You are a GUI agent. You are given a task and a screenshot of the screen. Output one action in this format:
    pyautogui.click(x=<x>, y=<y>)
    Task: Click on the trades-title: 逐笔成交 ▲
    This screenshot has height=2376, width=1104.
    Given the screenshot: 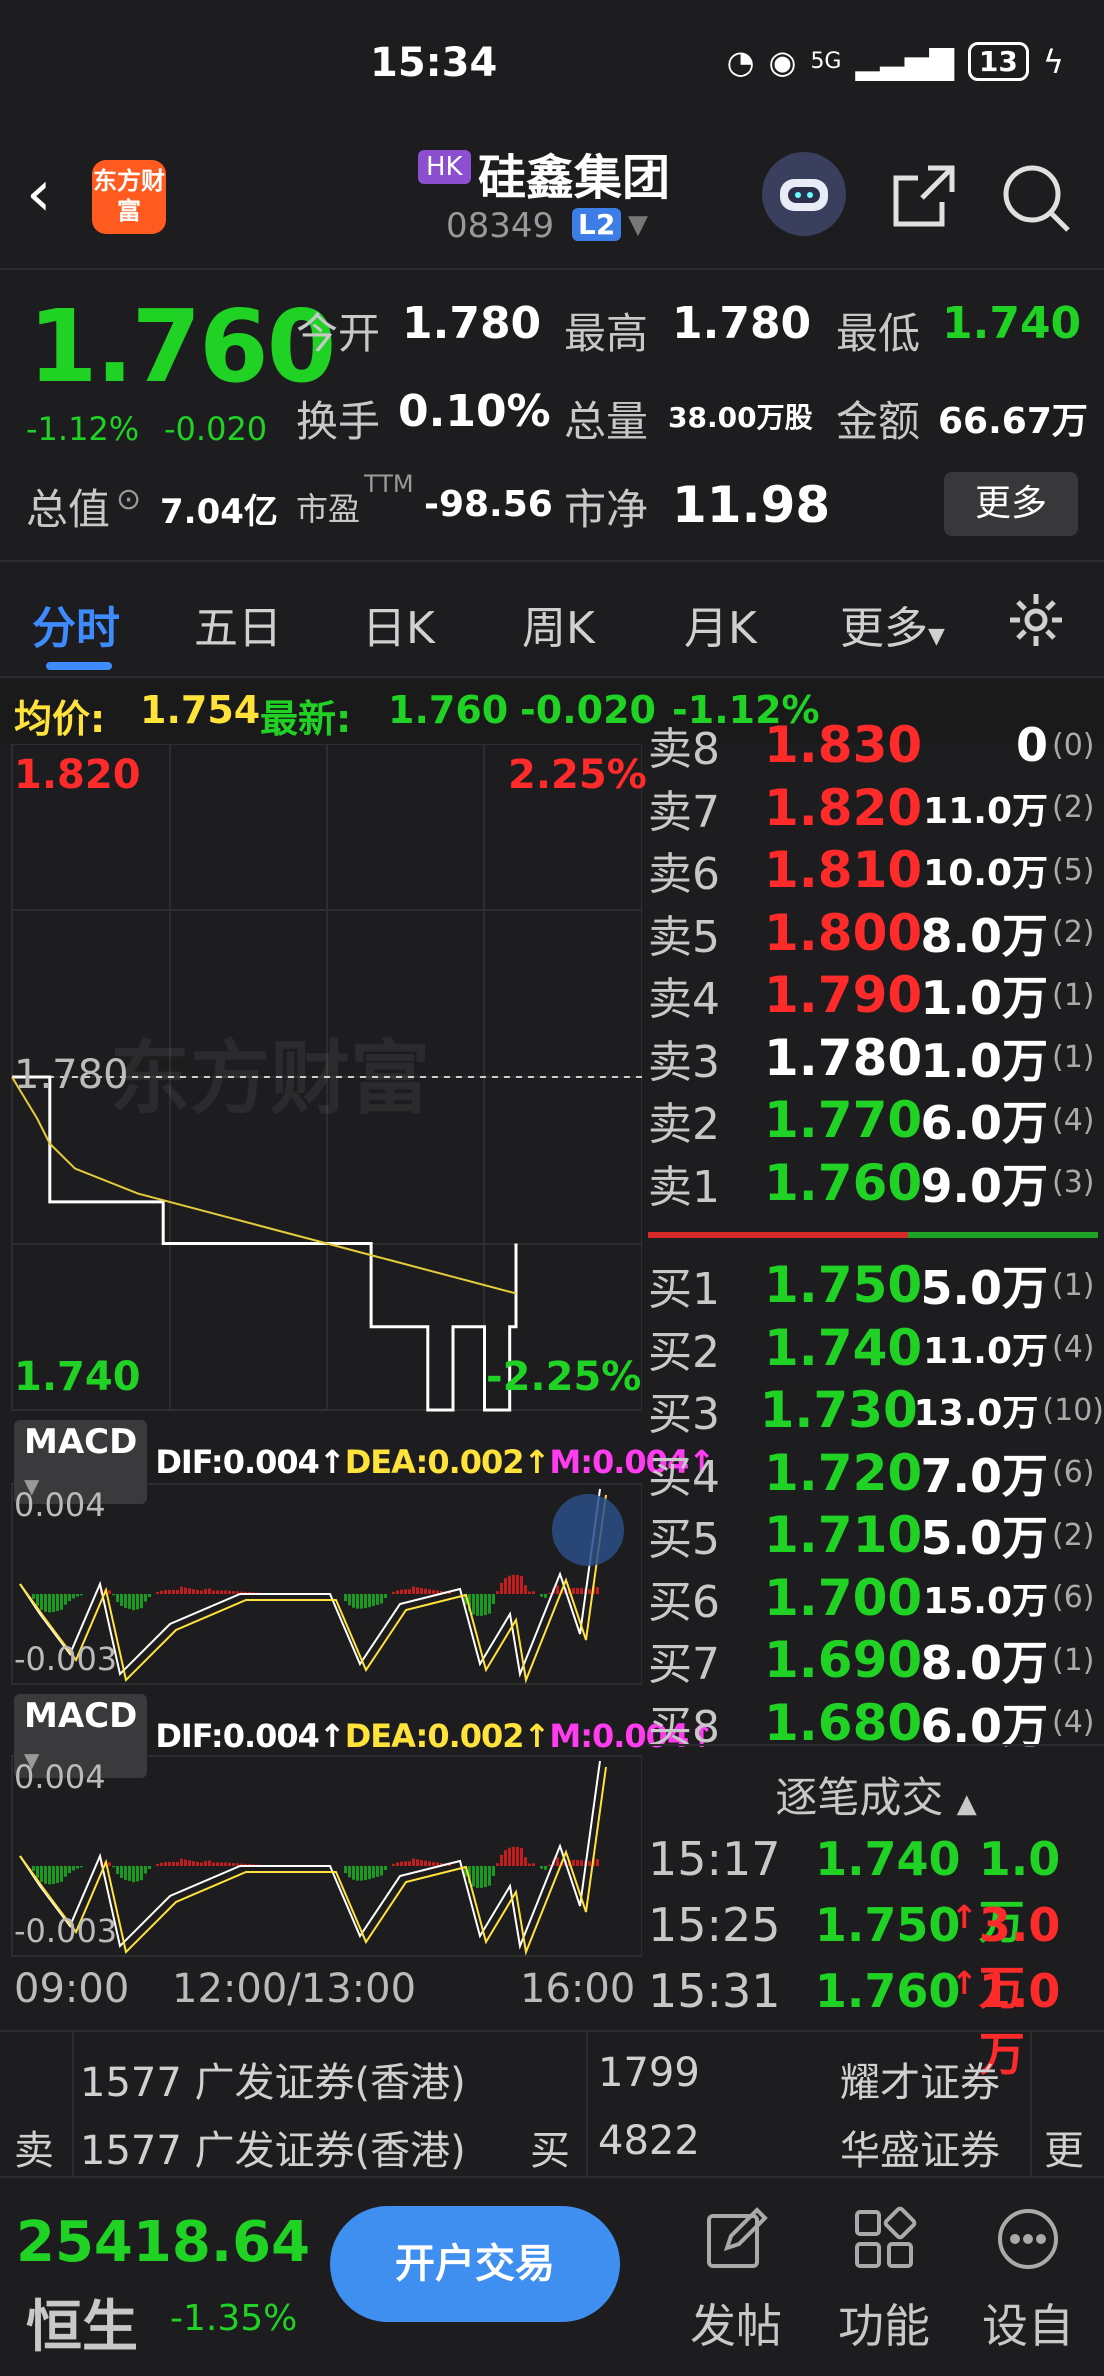 What is the action you would take?
    pyautogui.click(x=876, y=1794)
    